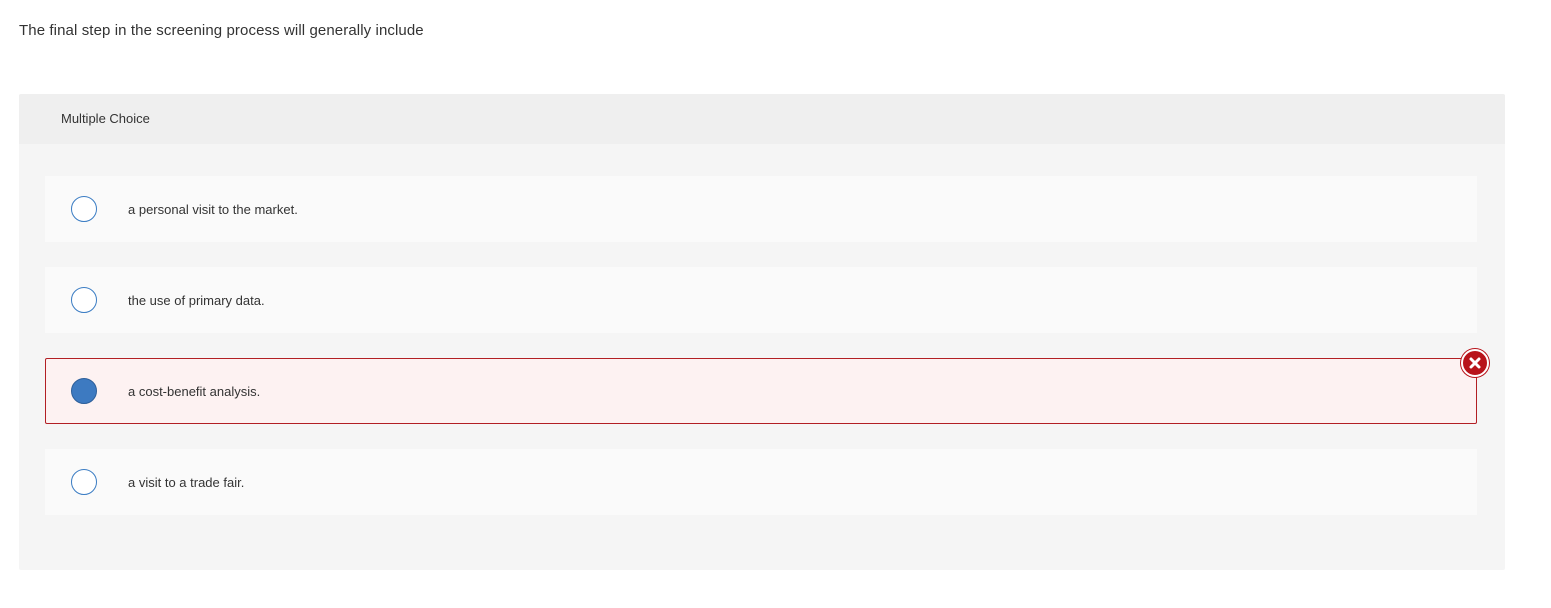  I want to click on radio-button-selected, so click(84, 391).